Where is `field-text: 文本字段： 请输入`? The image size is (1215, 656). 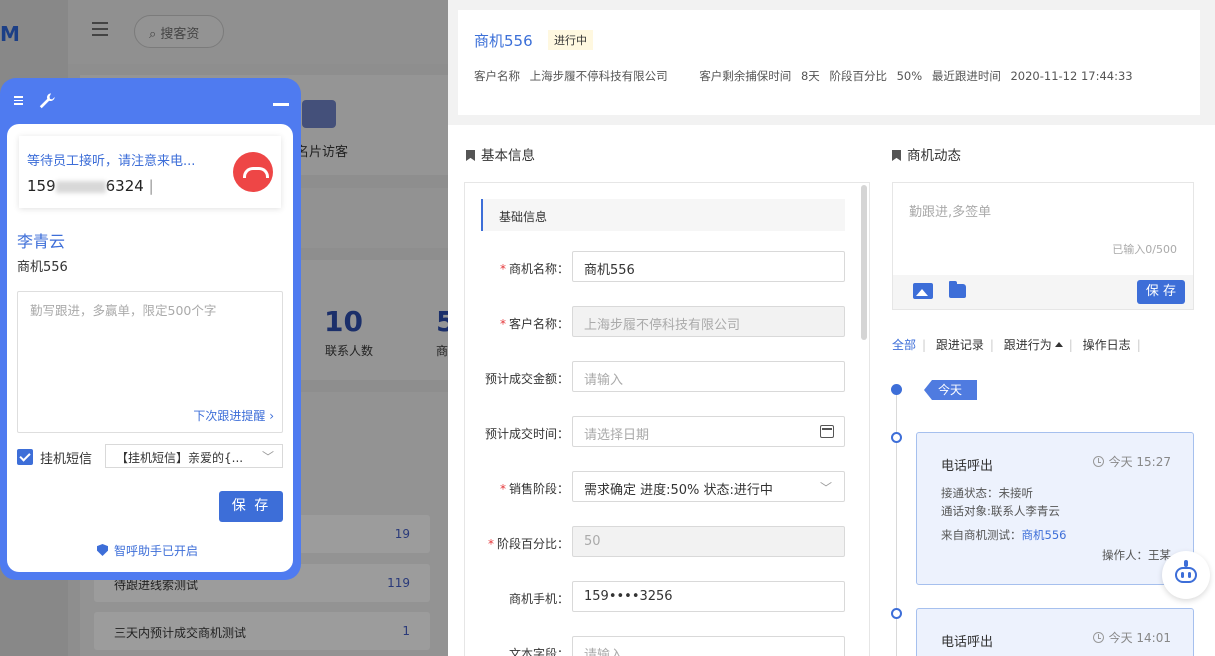 field-text: 文本字段： 请输入 is located at coordinates (665, 646).